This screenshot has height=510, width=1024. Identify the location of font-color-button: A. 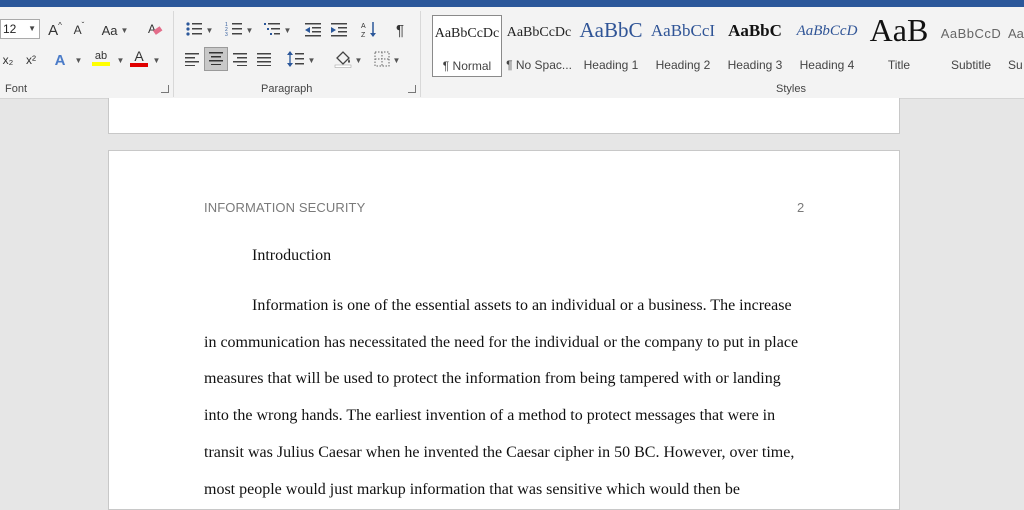
(139, 58).